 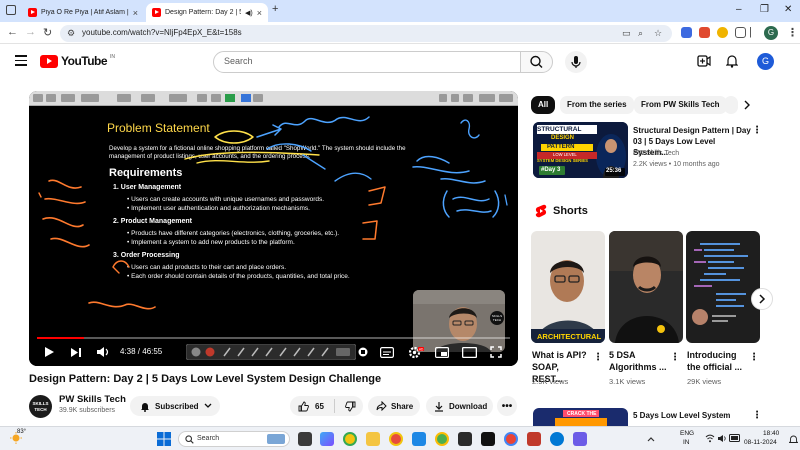 I want to click on pen-tool-stop-icon, so click(x=363, y=352).